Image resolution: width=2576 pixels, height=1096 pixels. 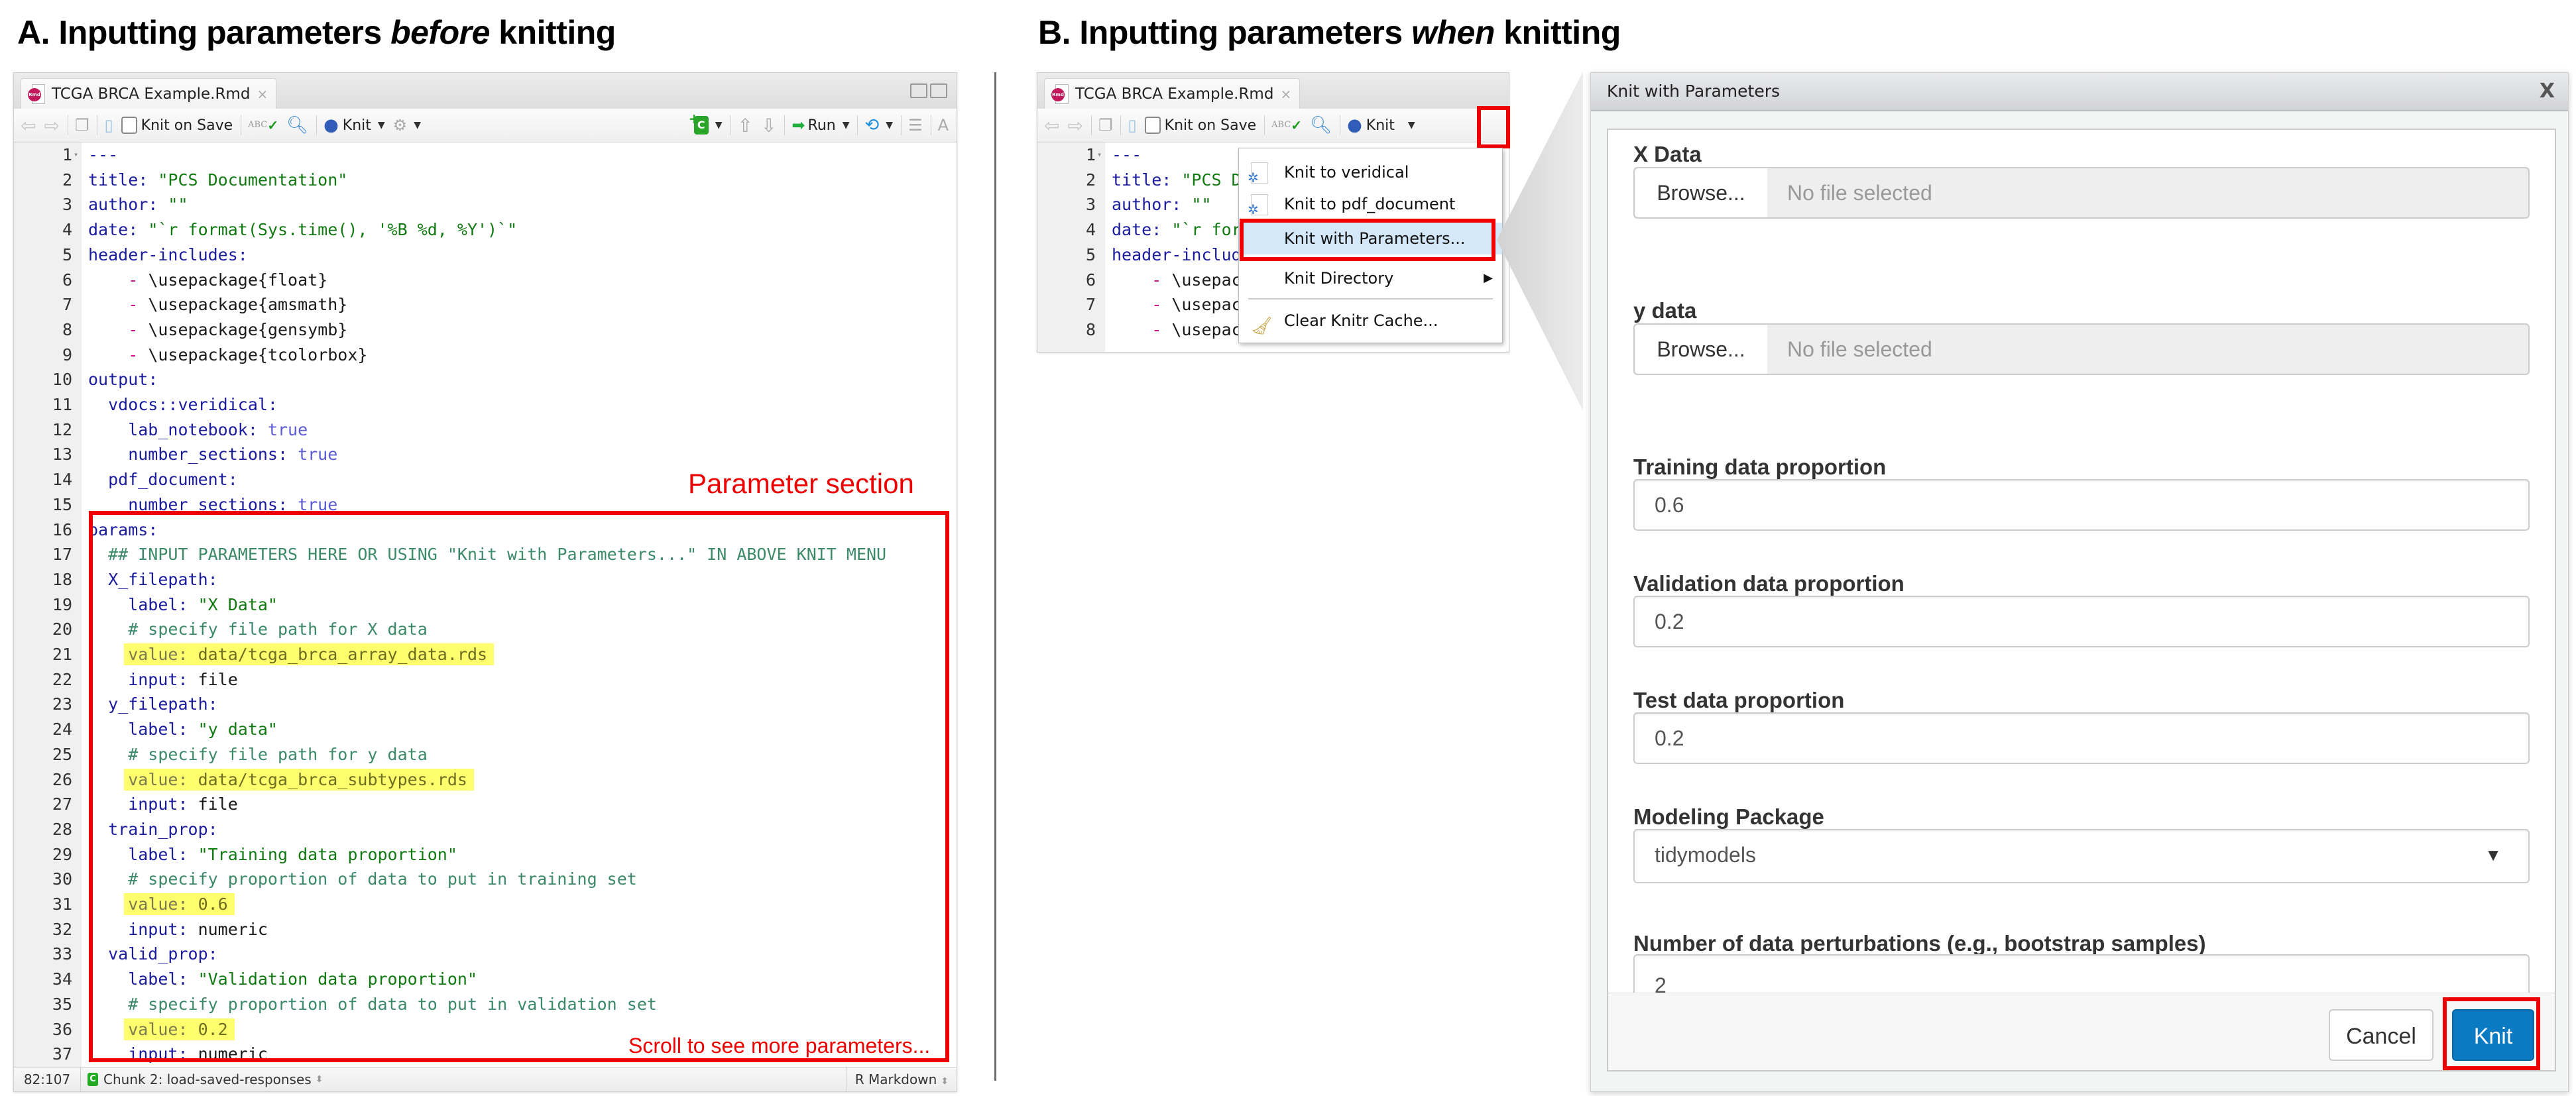 I want to click on cursor-position: 82:107, so click(x=48, y=1079).